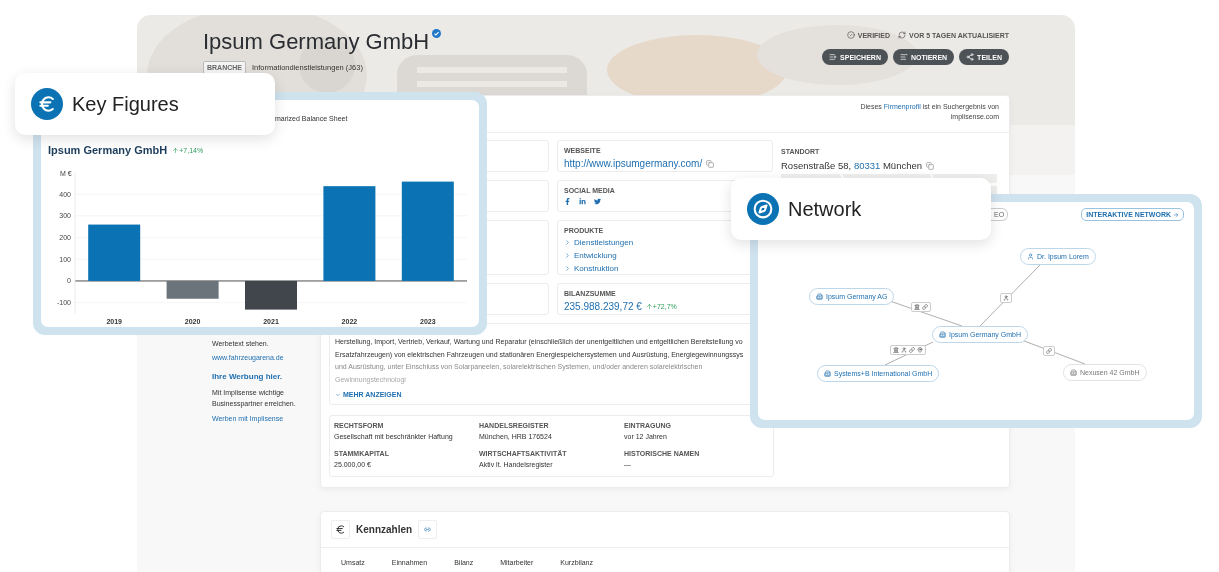 The width and height of the screenshot is (1219, 572). I want to click on linkedin-icon, so click(582, 201).